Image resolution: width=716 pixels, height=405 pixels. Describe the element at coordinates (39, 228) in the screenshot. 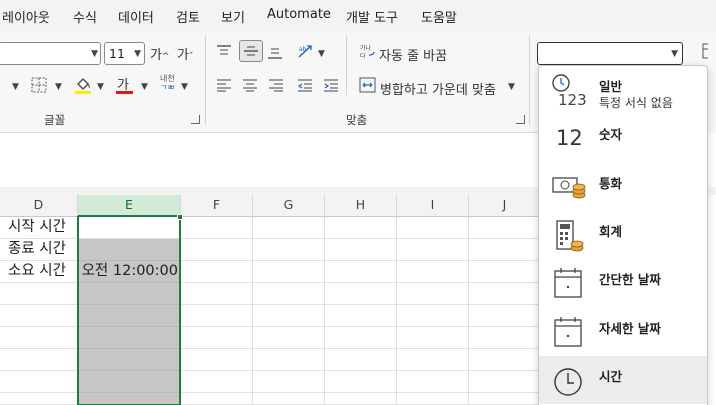

I see `cell-d1: 시작 시간` at that location.